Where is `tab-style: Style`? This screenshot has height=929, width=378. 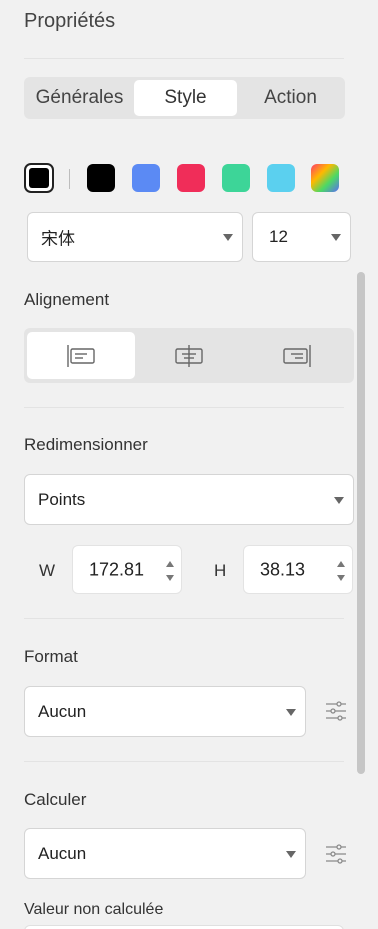
tab-style: Style is located at coordinates (185, 98).